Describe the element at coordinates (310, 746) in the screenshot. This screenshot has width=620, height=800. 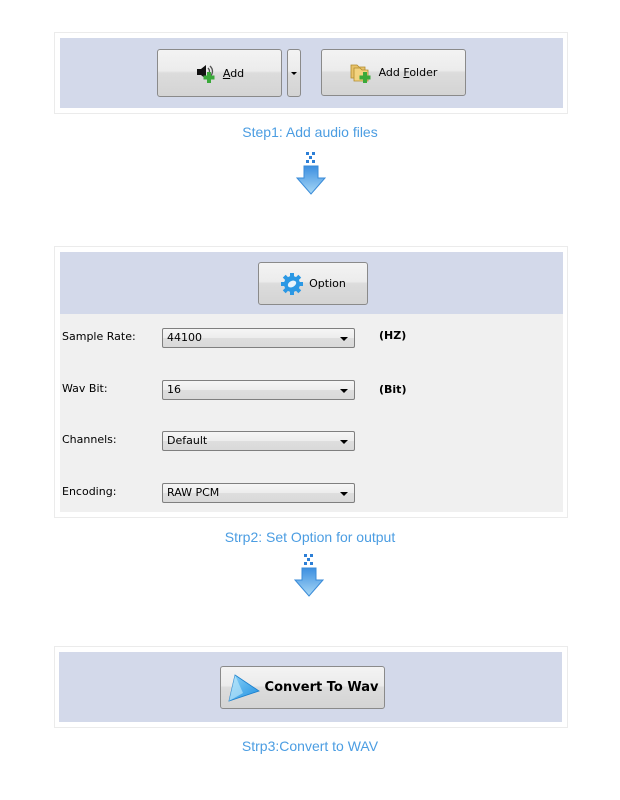
I see `step3-caption: Strp3:Convert to WAV` at that location.